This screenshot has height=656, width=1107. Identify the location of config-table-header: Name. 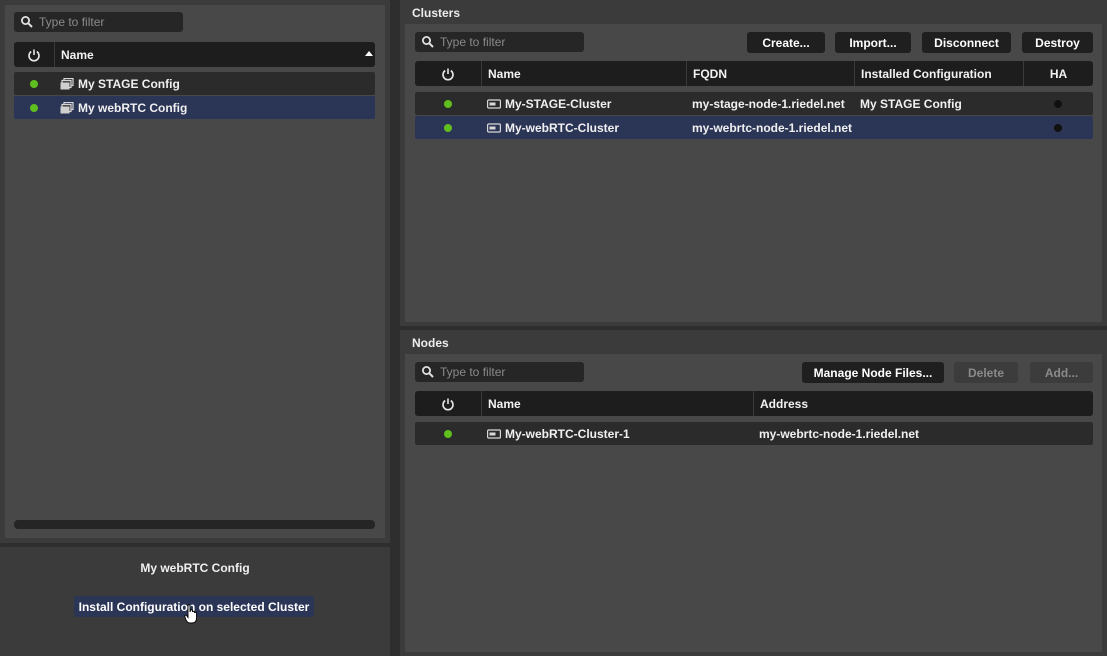
(194, 54).